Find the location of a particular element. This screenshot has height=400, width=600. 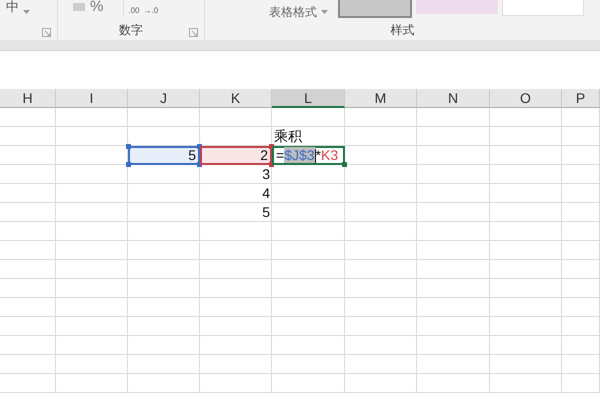

percent-button: % is located at coordinates (97, 7).